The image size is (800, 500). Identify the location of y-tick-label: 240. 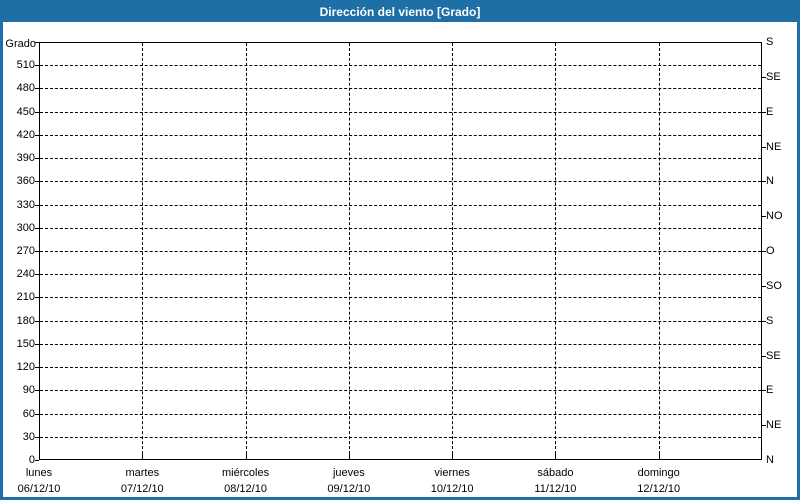
(25, 274).